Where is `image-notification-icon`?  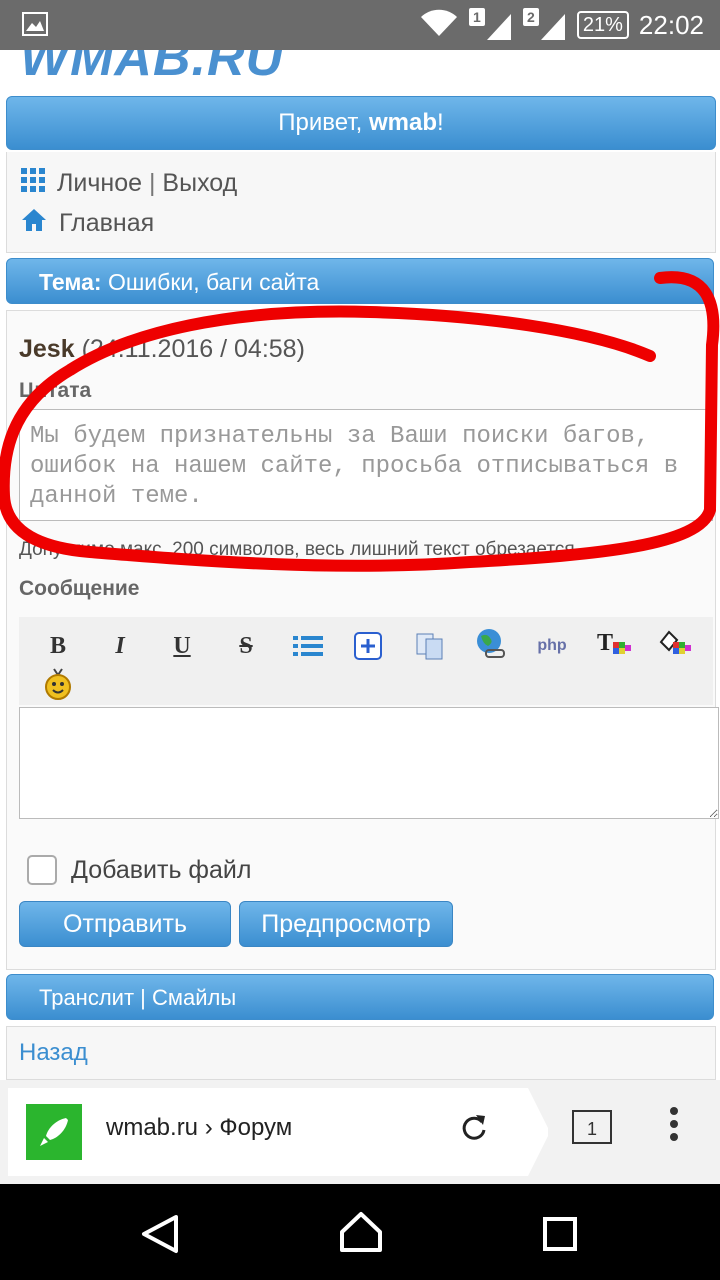 image-notification-icon is located at coordinates (35, 26).